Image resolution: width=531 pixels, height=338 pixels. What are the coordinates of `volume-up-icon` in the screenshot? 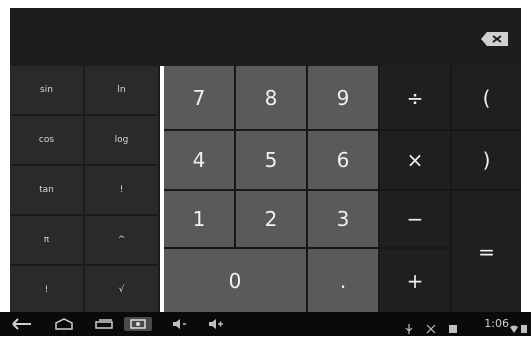 It's located at (216, 324).